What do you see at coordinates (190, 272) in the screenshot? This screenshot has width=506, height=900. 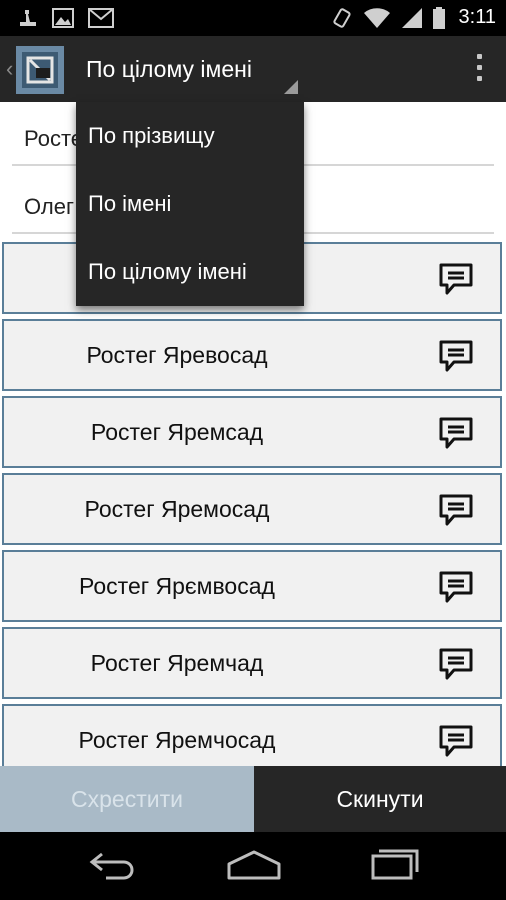 I see `dropdown-item-full-name: По цілому імені` at bounding box center [190, 272].